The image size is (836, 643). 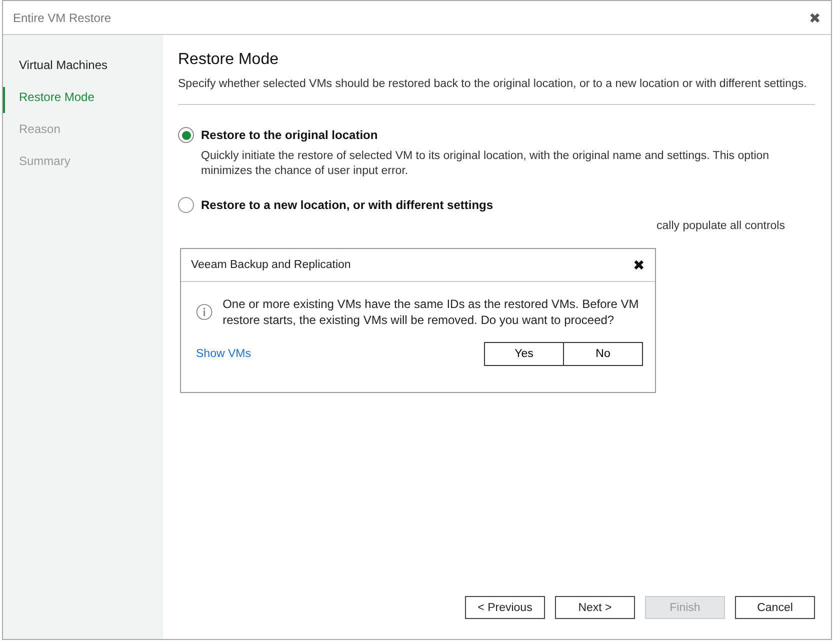 I want to click on option-description: Quickly initiate the restore of selected VM to its original location, with the original name and settings. This option minimizes the chance of user input error., so click(x=485, y=164).